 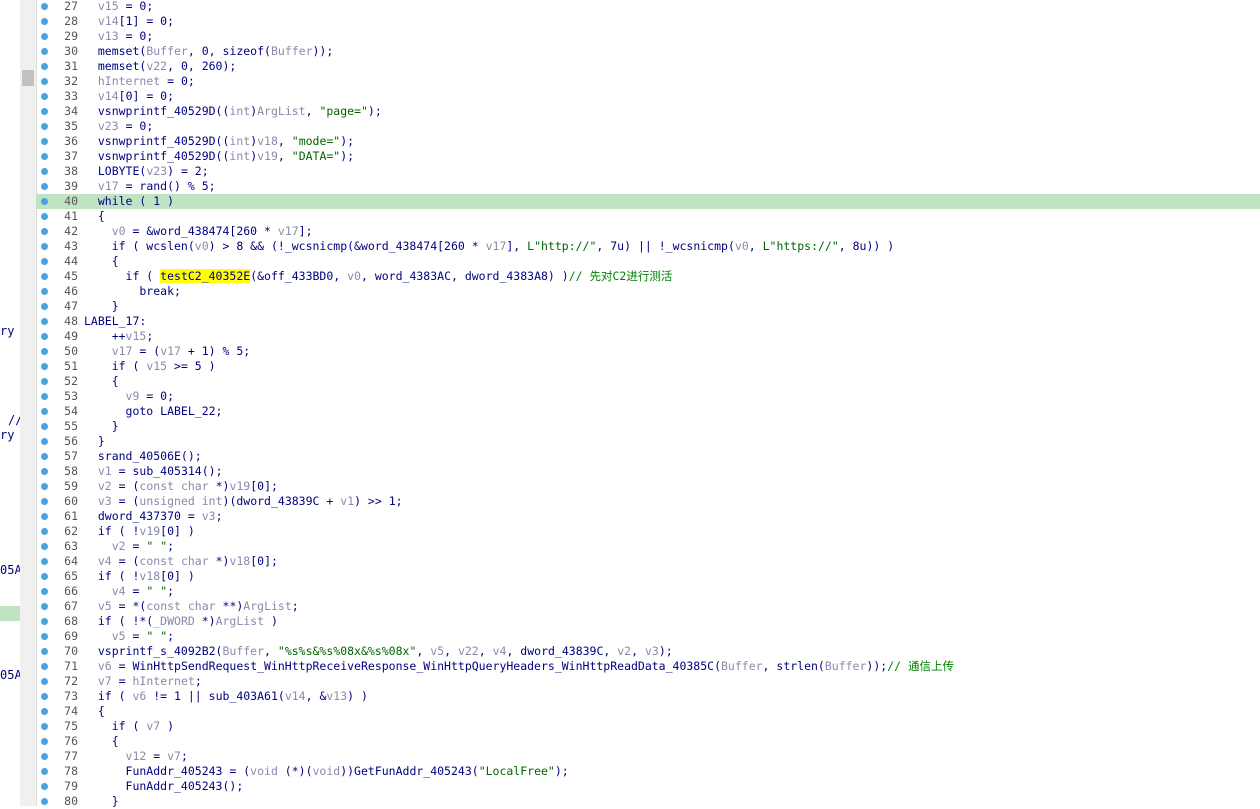 What do you see at coordinates (648, 336) in the screenshot?
I see `code-line: 49 ++v15;` at bounding box center [648, 336].